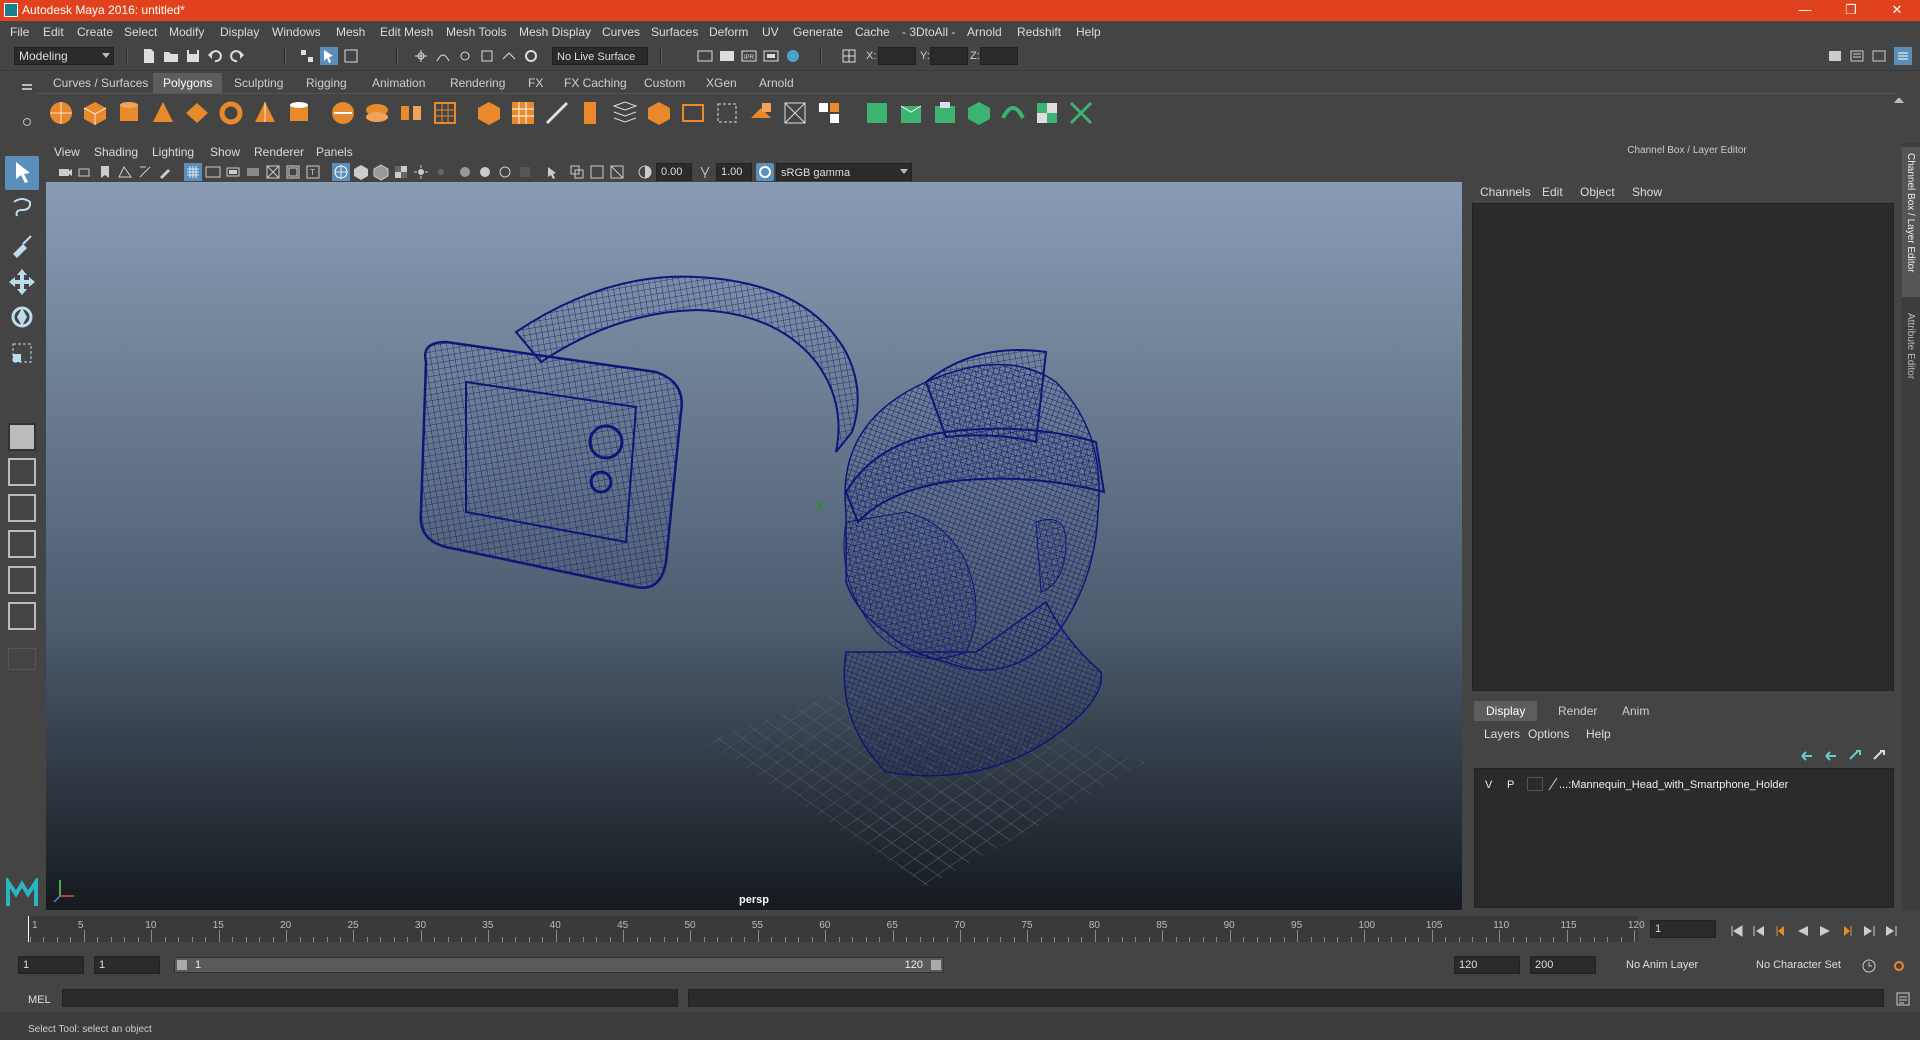  I want to click on animation-preferences-icon, so click(1899, 966).